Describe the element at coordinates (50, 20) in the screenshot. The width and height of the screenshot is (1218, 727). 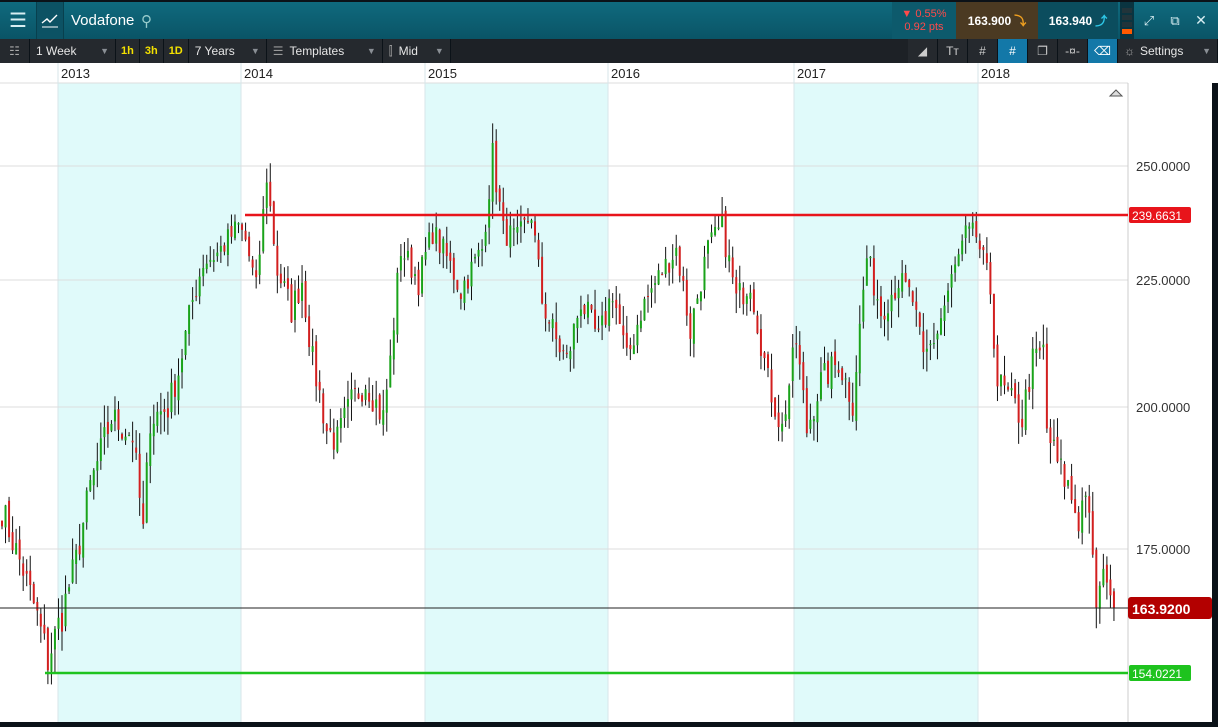
I see `chart-icon` at that location.